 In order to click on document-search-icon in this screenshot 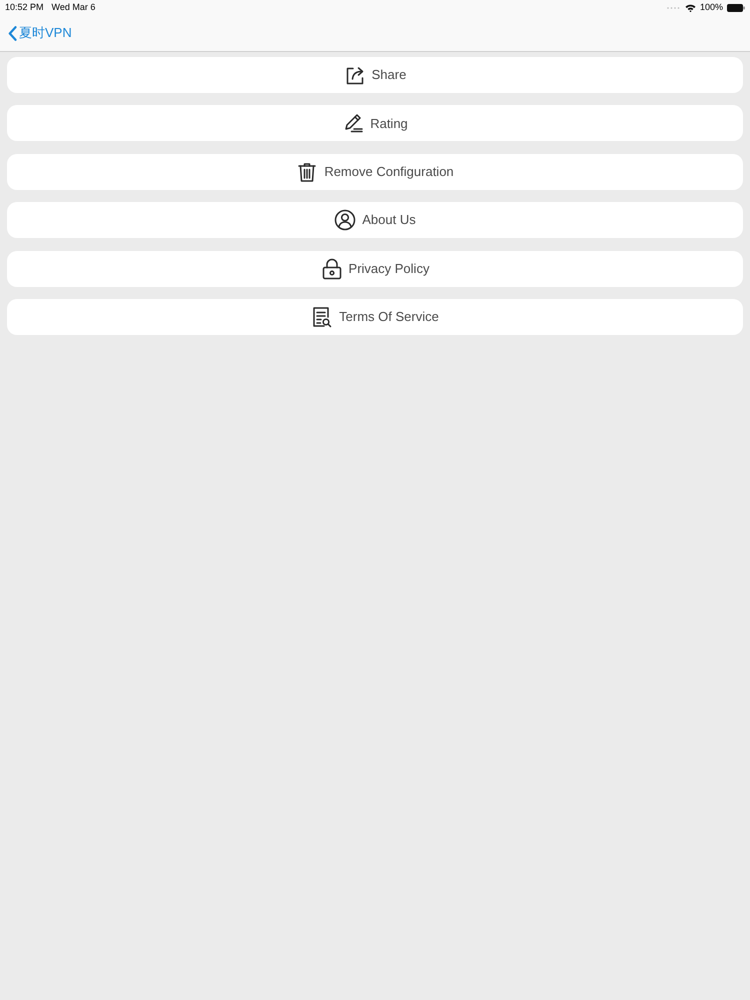, I will do `click(322, 317)`.